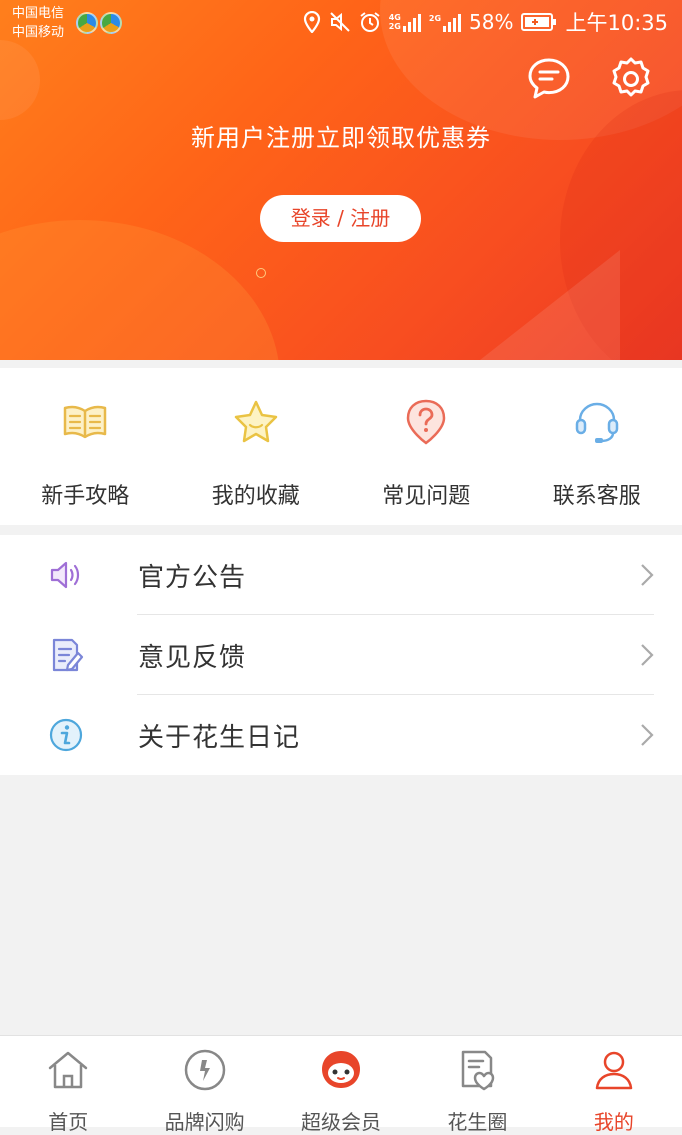  Describe the element at coordinates (395, 17) in the screenshot. I see `net-label-top: 4G` at that location.